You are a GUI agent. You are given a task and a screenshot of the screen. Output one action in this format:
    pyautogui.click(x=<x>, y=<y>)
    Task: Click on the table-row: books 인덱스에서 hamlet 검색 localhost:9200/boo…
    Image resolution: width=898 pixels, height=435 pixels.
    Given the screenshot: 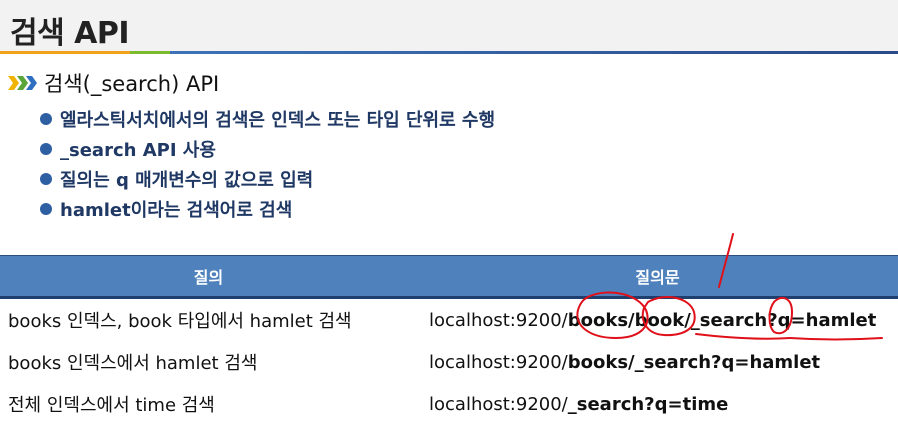 What is the action you would take?
    pyautogui.click(x=449, y=362)
    